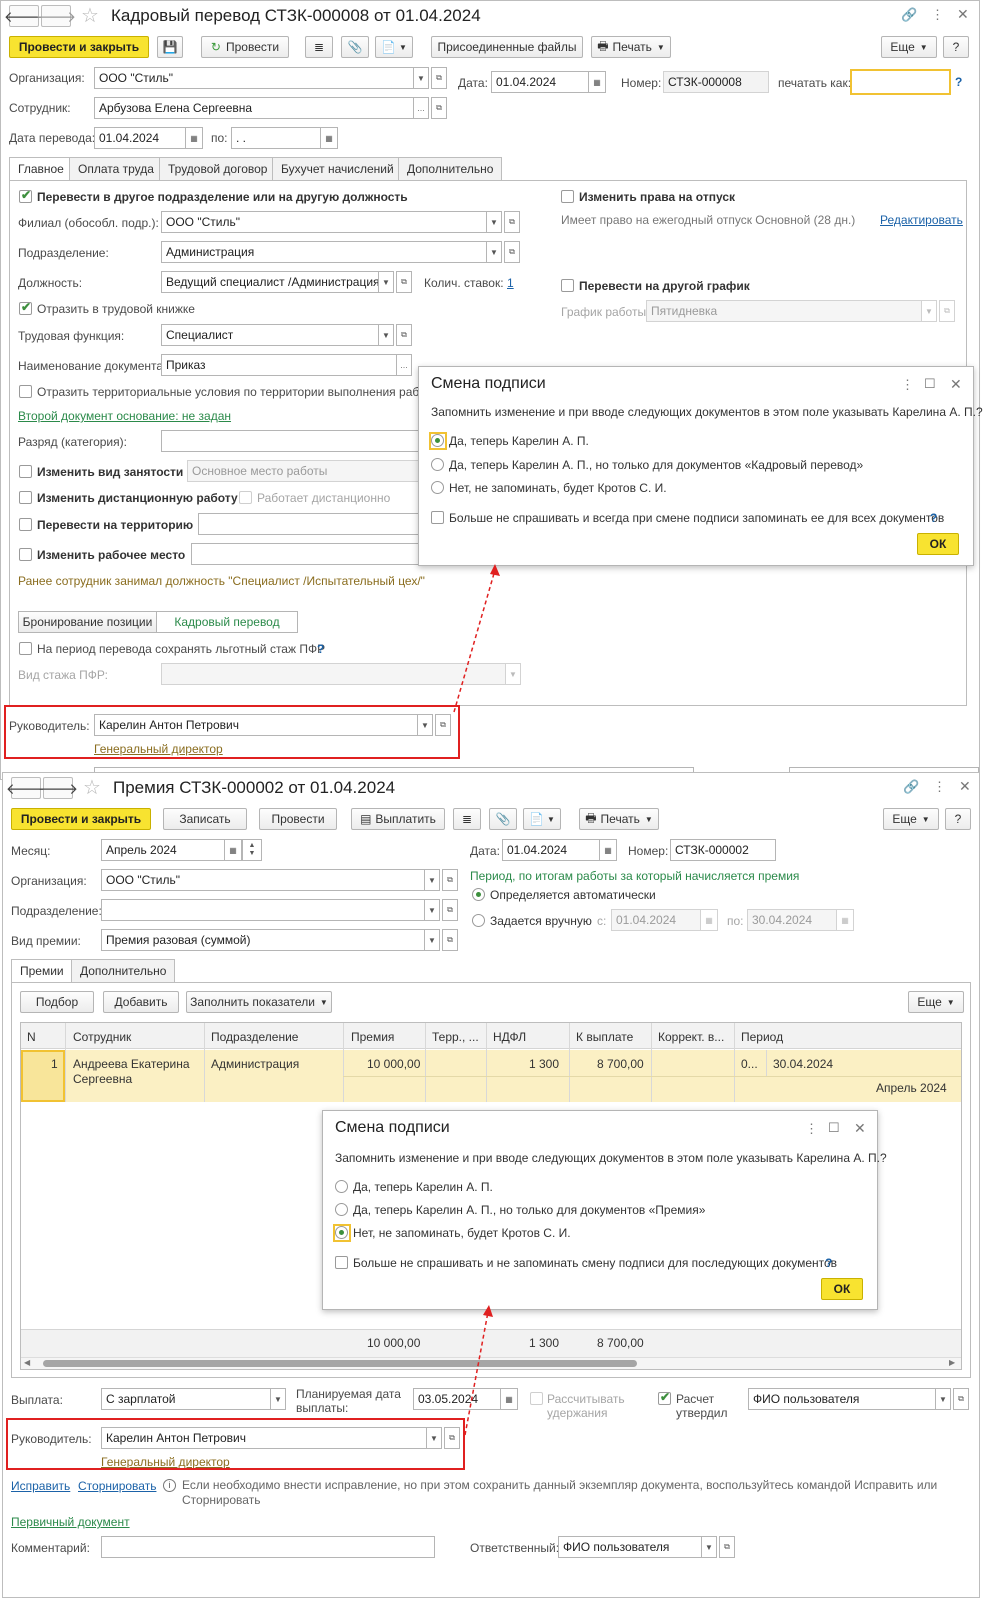  What do you see at coordinates (963, 14) in the screenshot?
I see `close-icon: ✕` at bounding box center [963, 14].